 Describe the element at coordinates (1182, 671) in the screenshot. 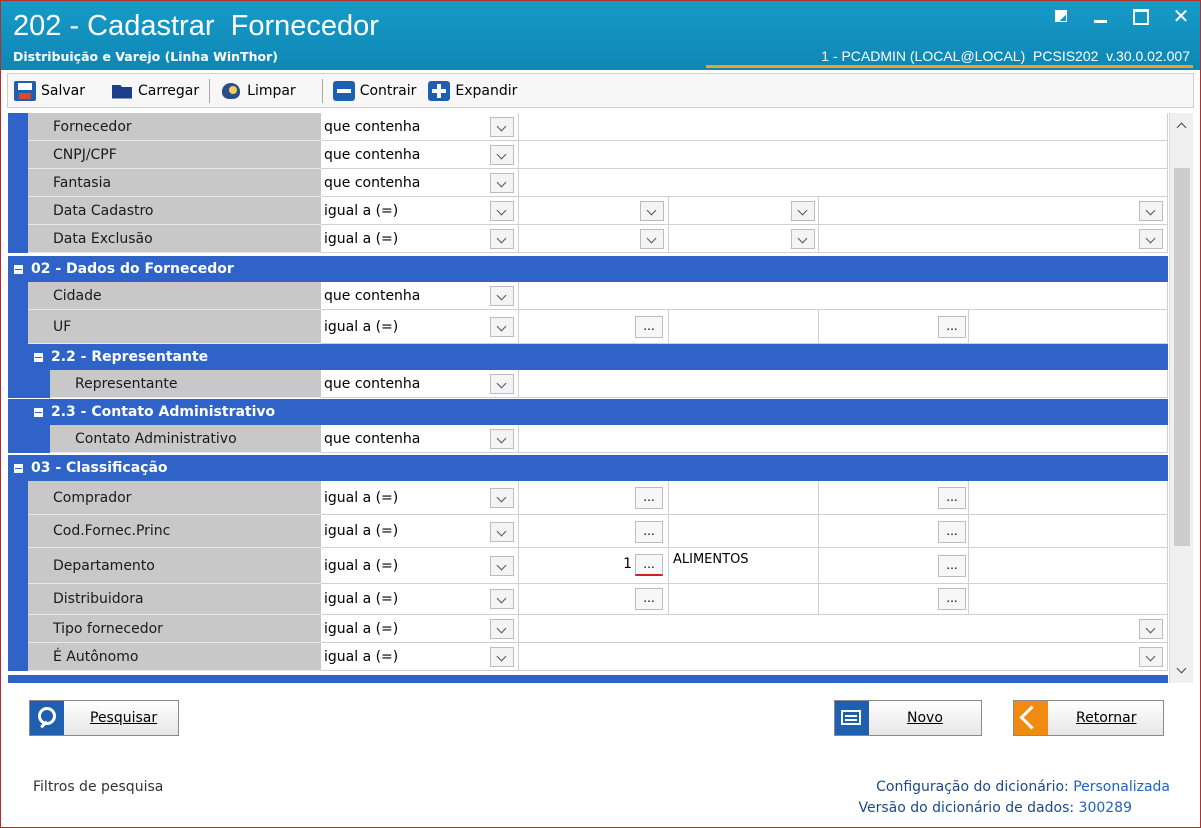

I see `scroll-down-icon` at that location.